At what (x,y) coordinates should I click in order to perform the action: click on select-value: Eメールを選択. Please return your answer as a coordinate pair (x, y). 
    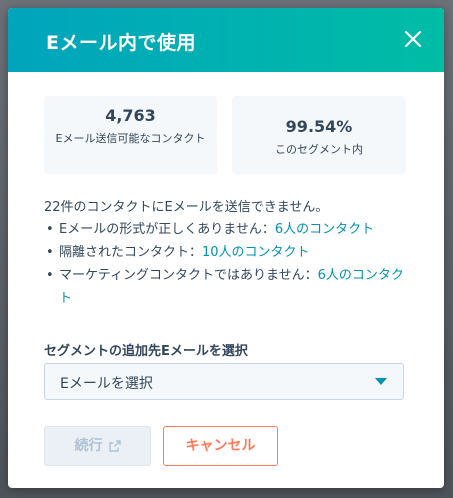
    Looking at the image, I should click on (106, 384).